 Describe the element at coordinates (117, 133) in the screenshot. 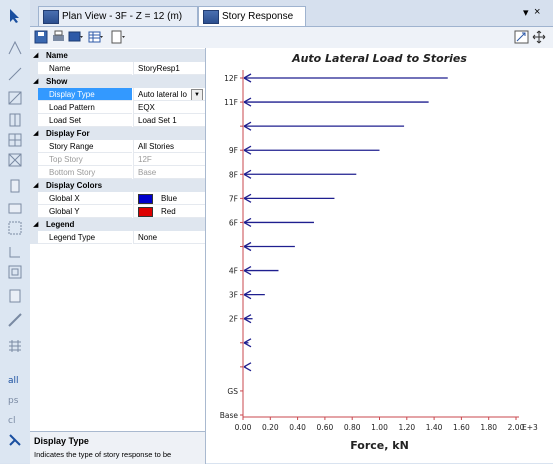

I see `category-display-for: ◢ Display For` at that location.